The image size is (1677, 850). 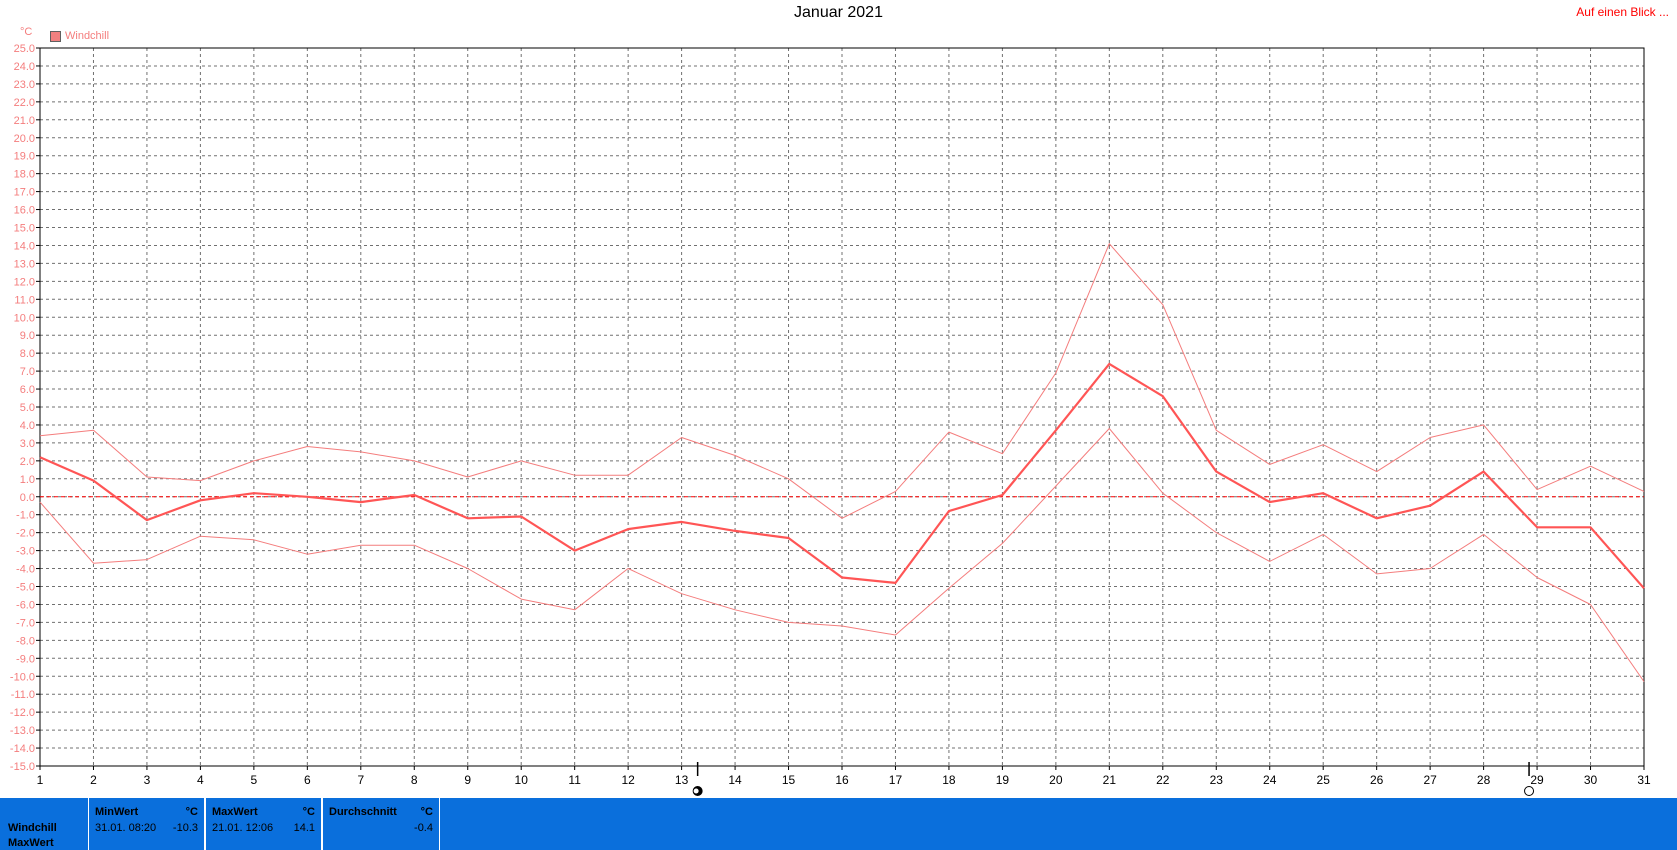 I want to click on x-tick-label: 24, so click(x=1270, y=780).